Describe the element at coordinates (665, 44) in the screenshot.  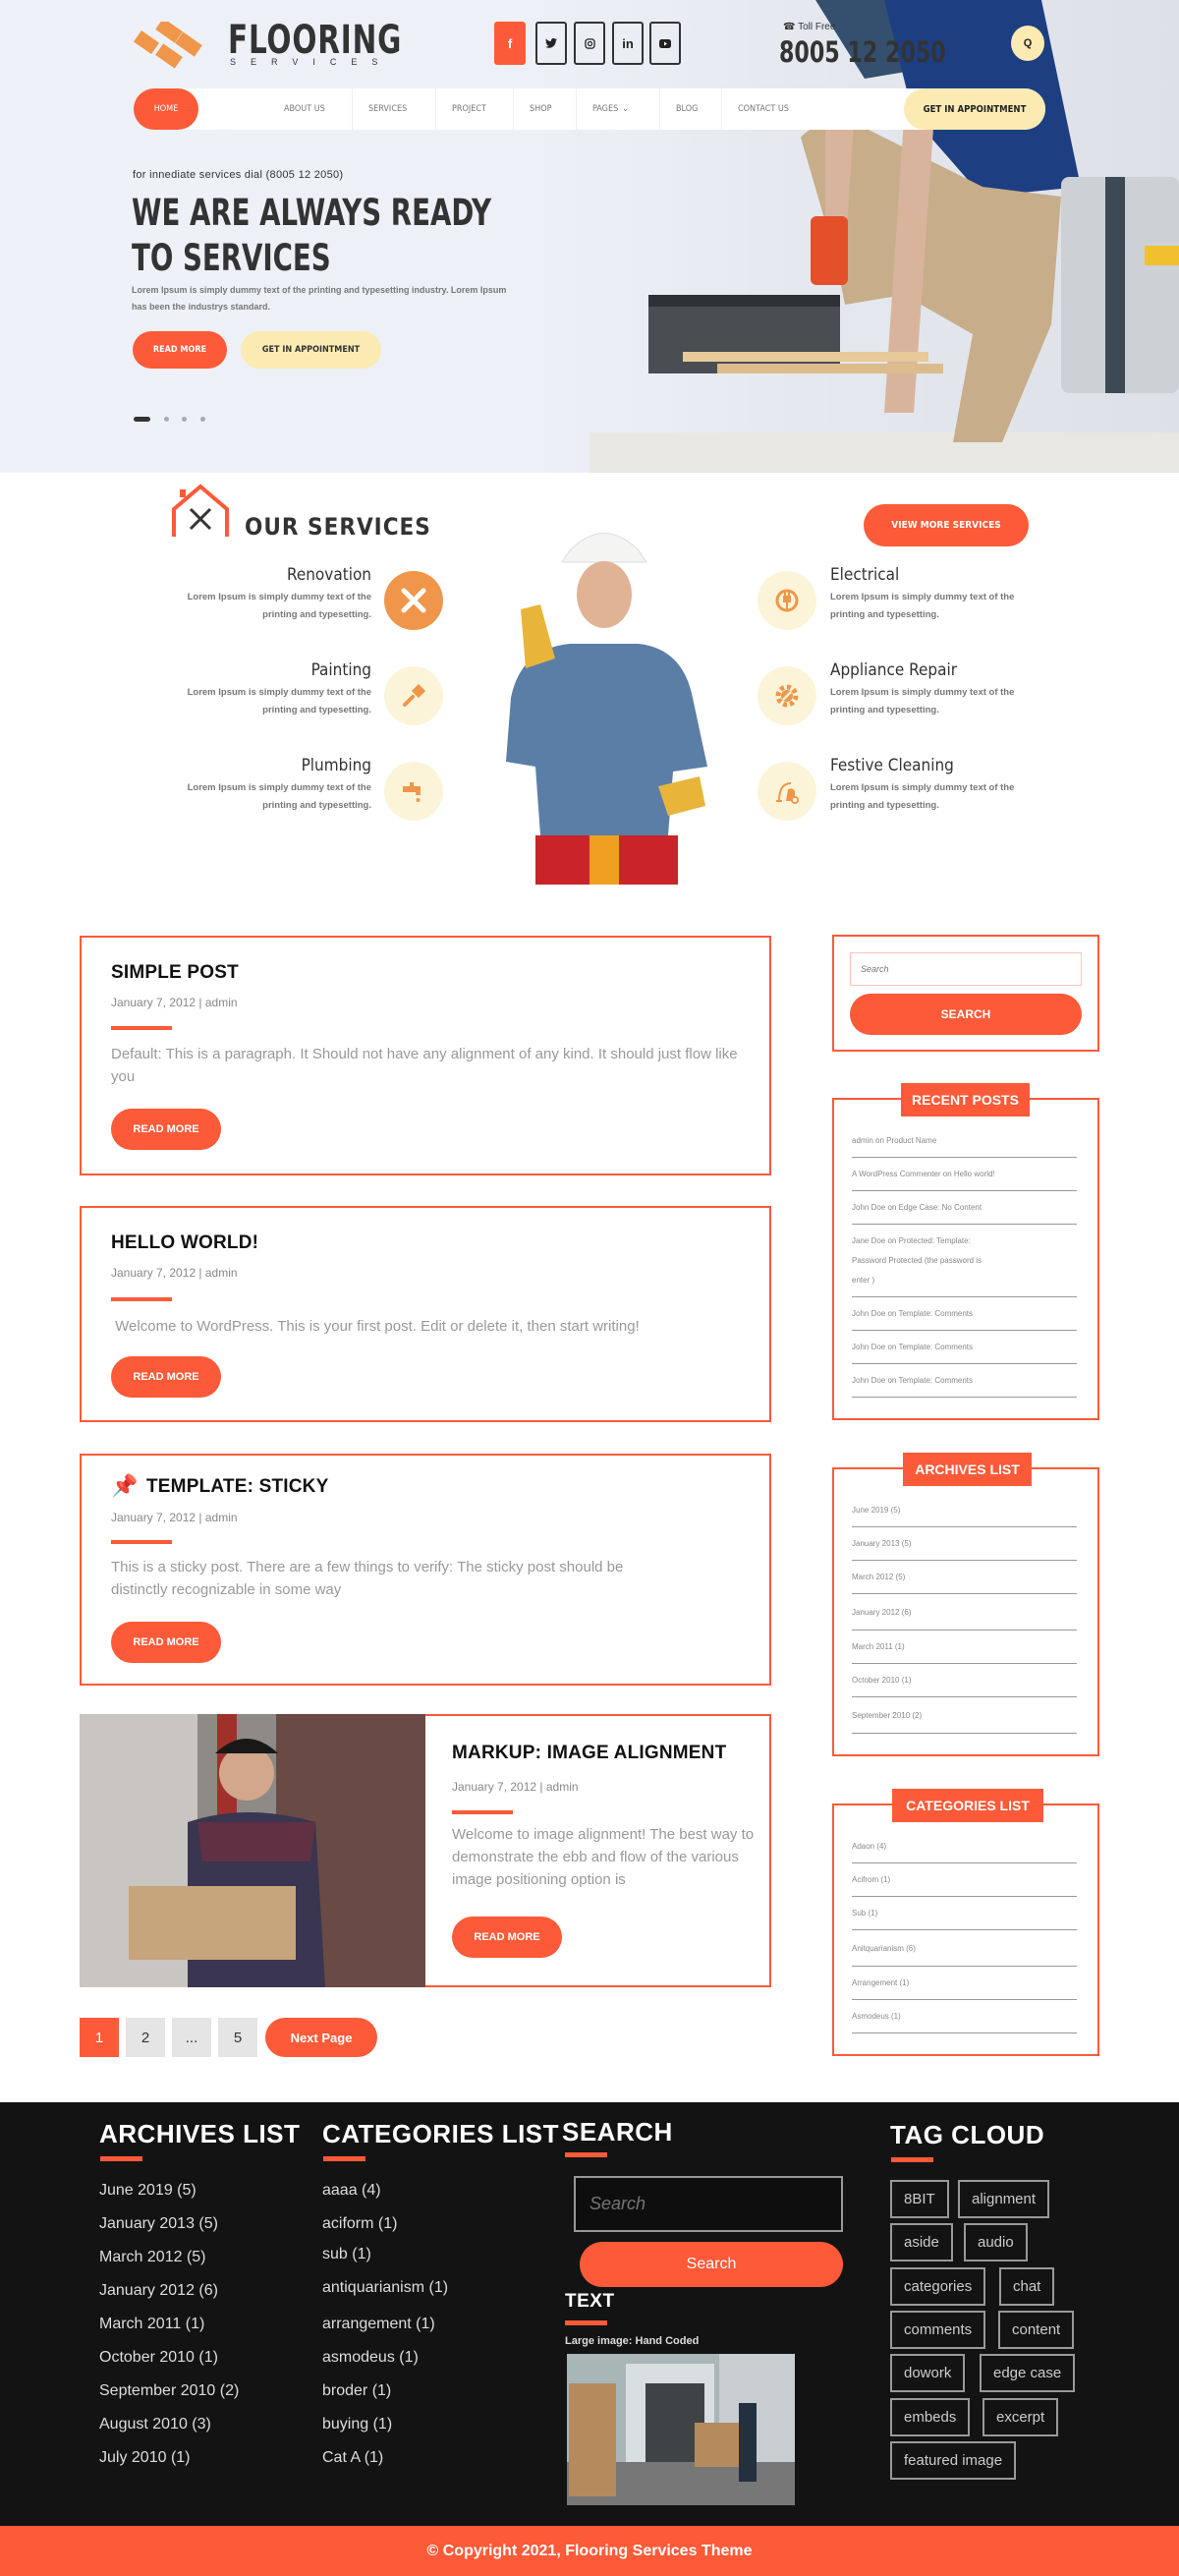
I see `youtube-icon` at that location.